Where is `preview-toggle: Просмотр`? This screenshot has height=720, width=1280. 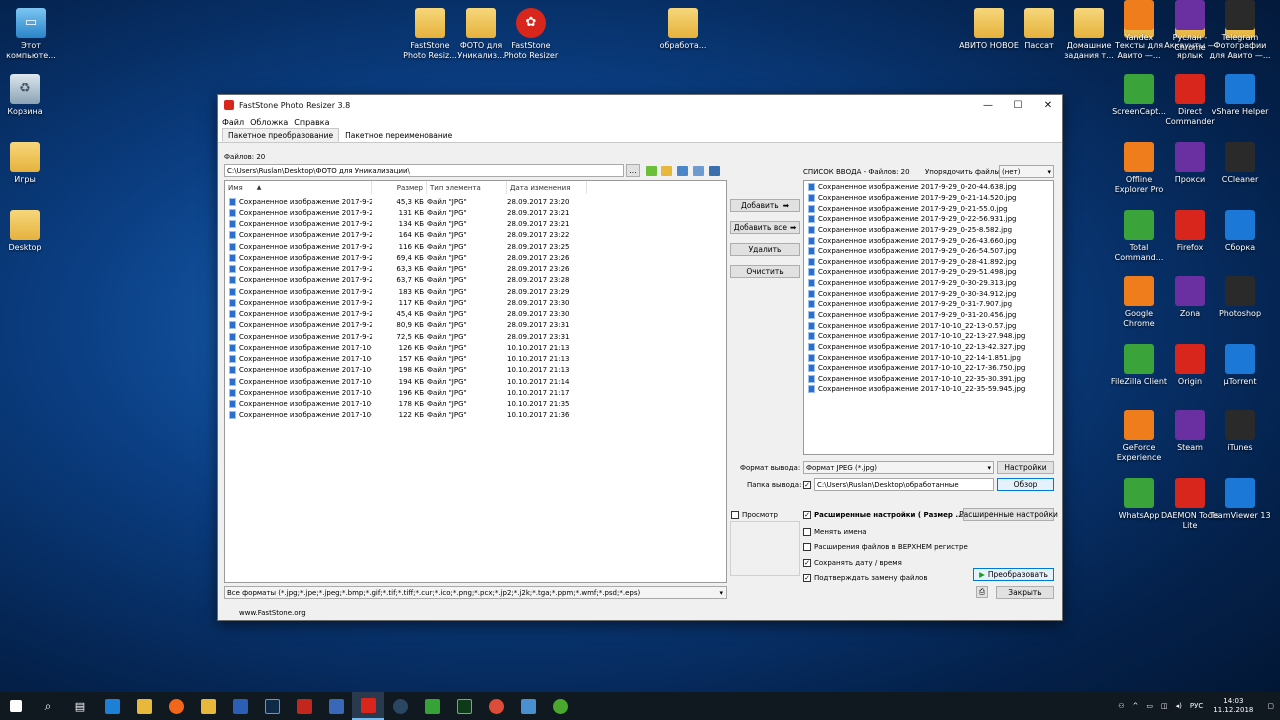
preview-toggle: Просмотр is located at coordinates (754, 515).